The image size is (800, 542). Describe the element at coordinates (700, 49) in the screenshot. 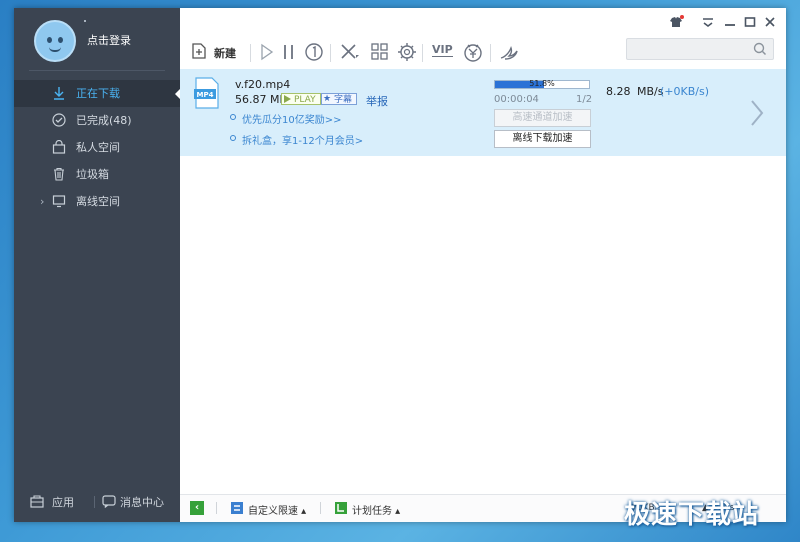

I see `search-input` at that location.